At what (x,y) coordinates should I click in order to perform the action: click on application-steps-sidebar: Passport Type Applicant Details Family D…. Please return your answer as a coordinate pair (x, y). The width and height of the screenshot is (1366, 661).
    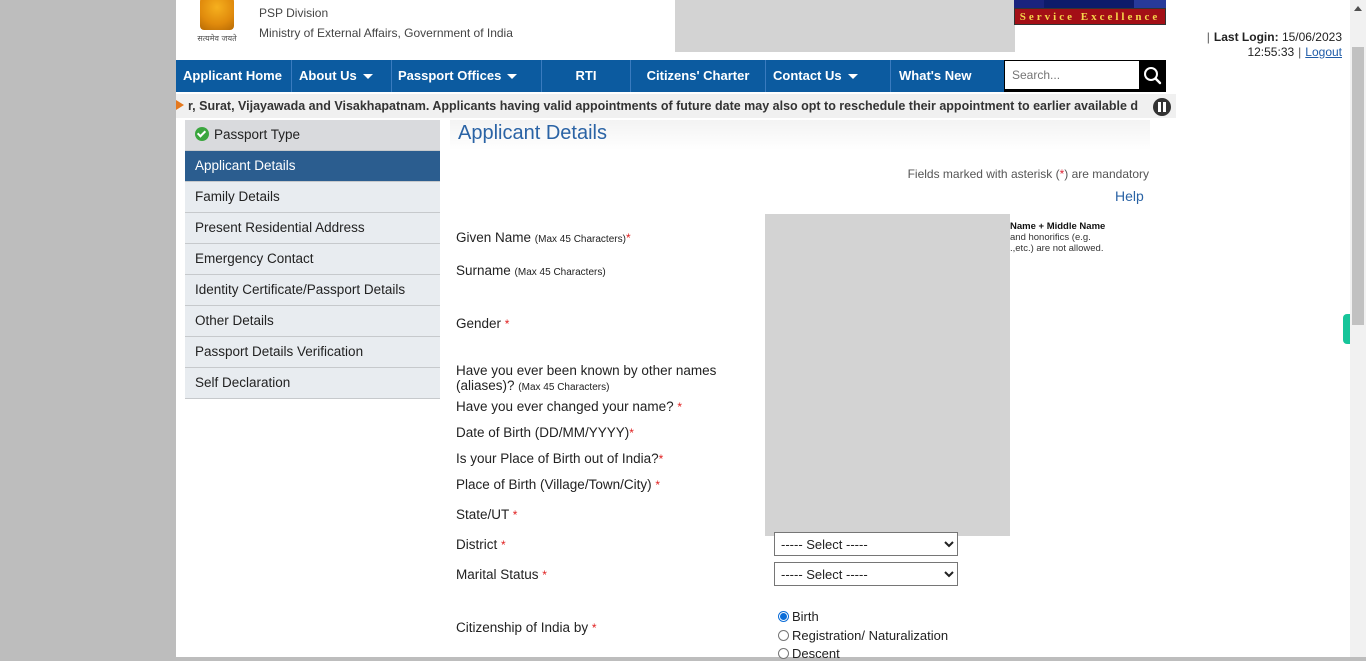
    Looking at the image, I should click on (312, 259).